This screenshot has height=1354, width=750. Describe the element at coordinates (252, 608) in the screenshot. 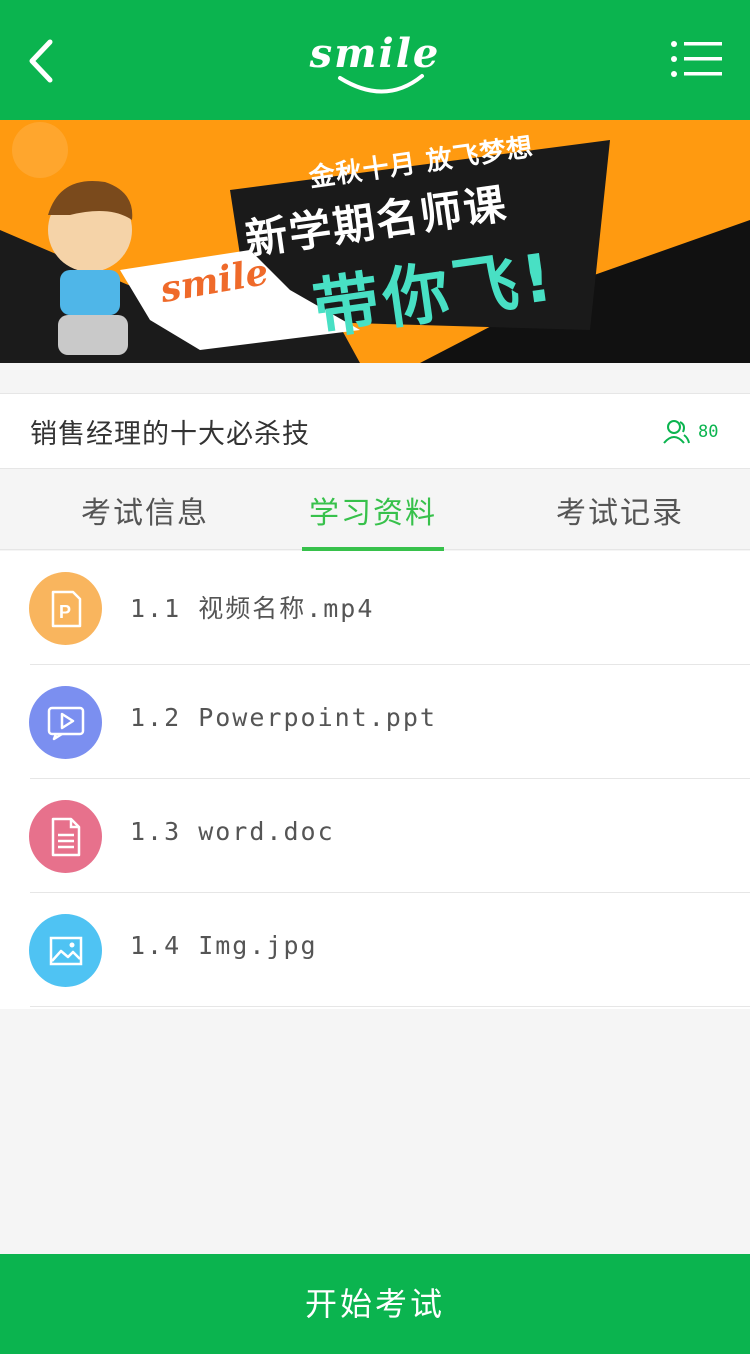

I see `material-label: 1.1 视频名称.mp4` at that location.